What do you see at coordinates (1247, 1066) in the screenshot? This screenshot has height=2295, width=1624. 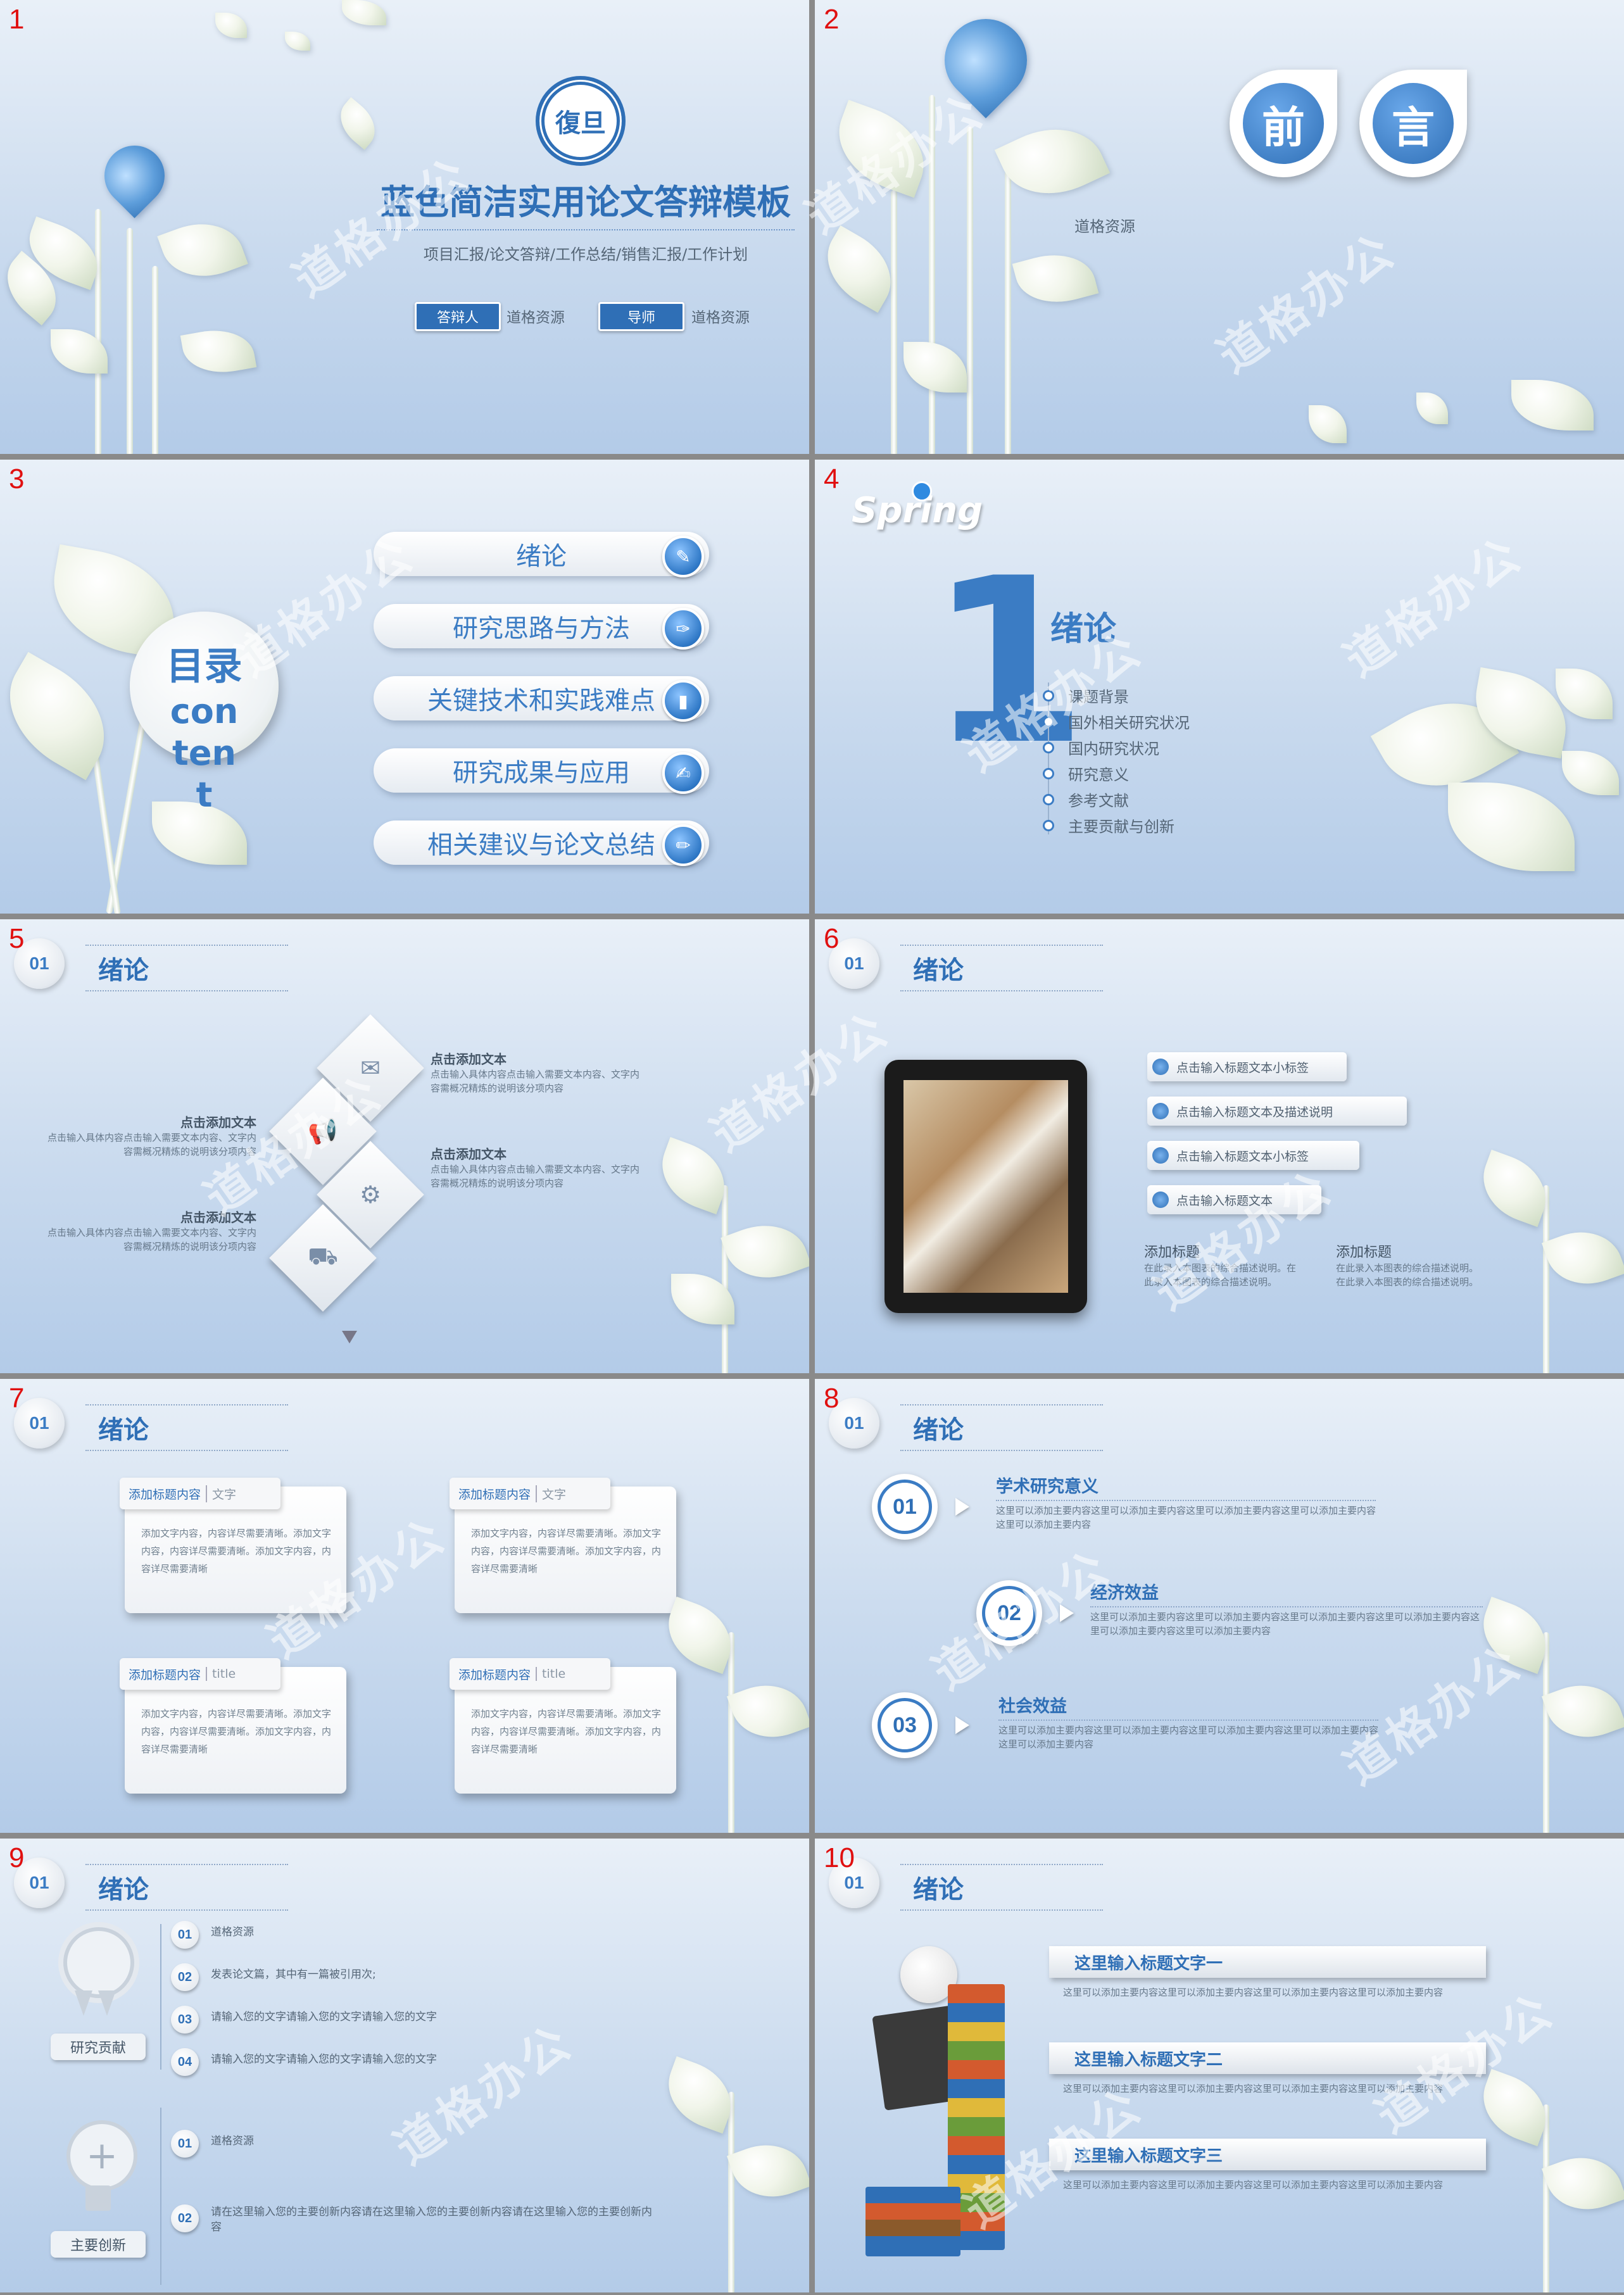 I see `label-bar-1: 点击输入标题文本小标签` at bounding box center [1247, 1066].